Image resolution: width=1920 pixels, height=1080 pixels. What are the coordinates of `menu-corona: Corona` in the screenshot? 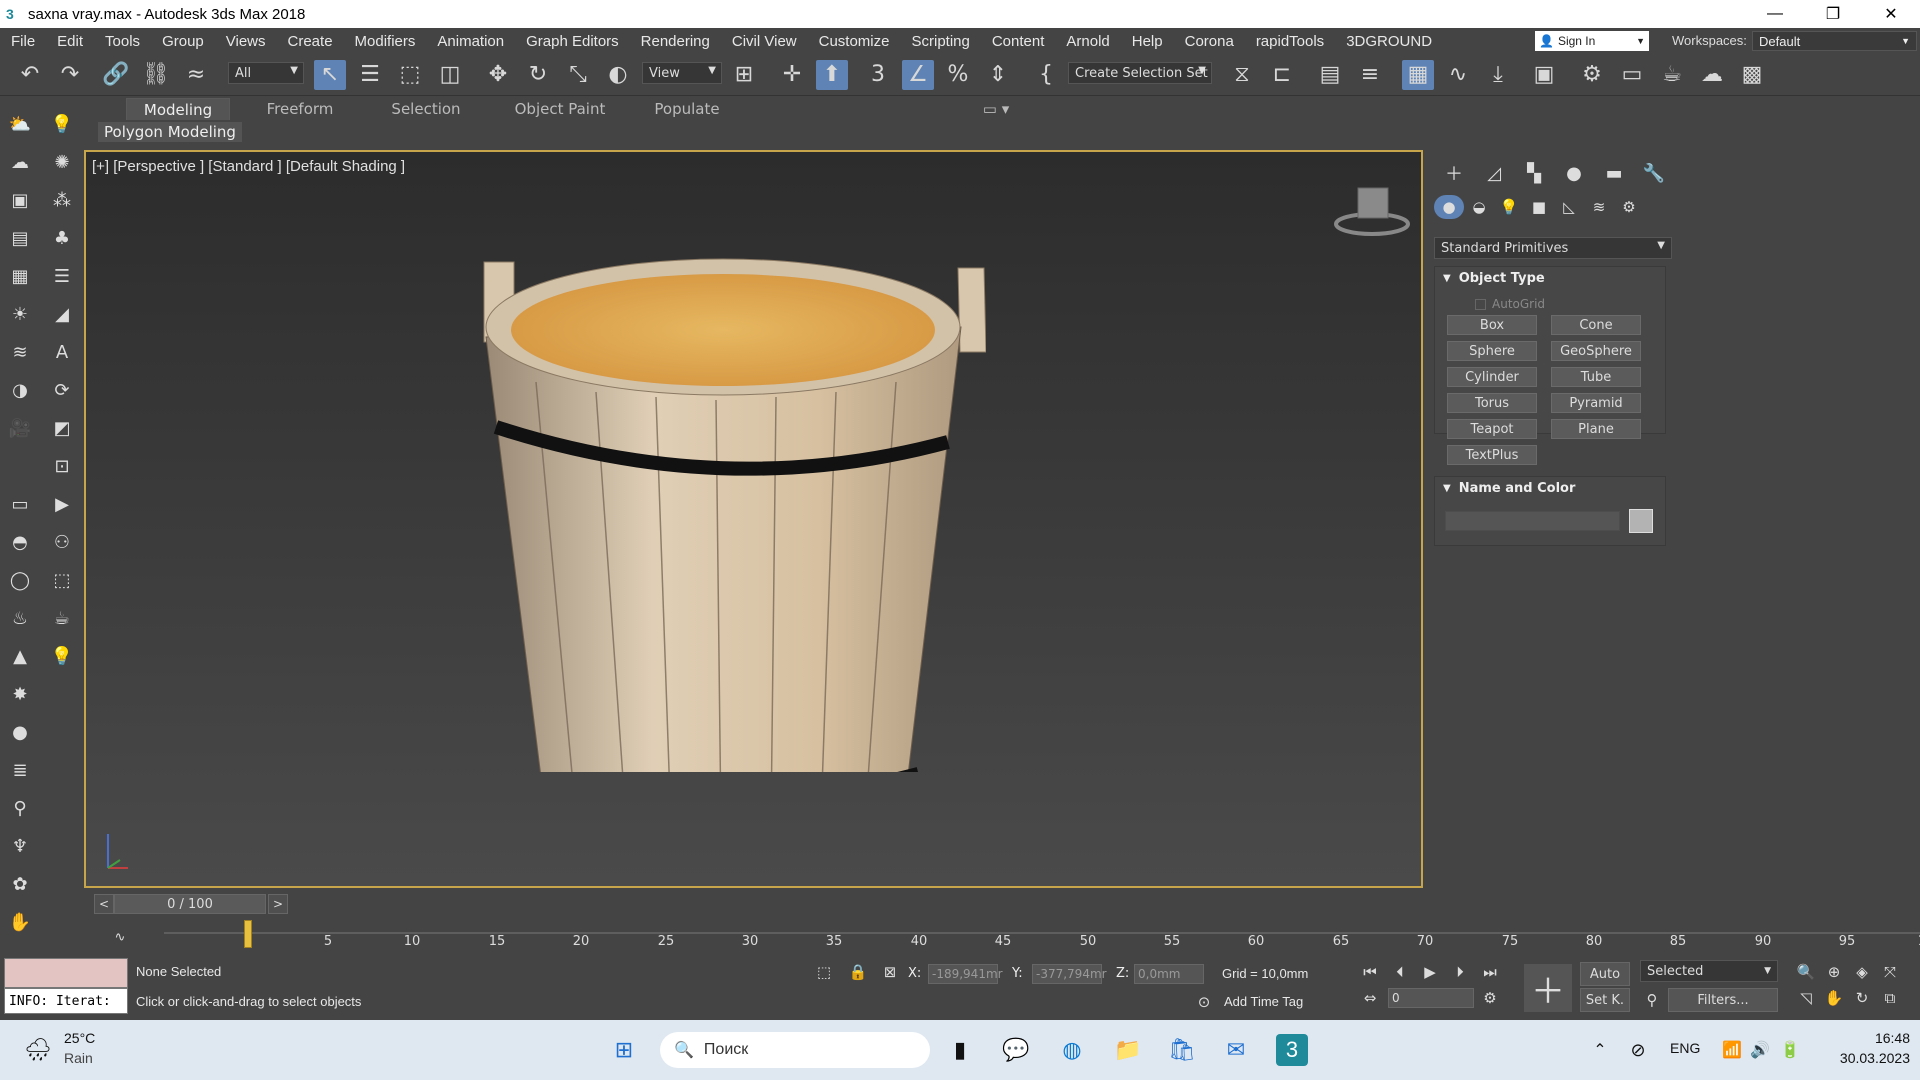 It's located at (1209, 41).